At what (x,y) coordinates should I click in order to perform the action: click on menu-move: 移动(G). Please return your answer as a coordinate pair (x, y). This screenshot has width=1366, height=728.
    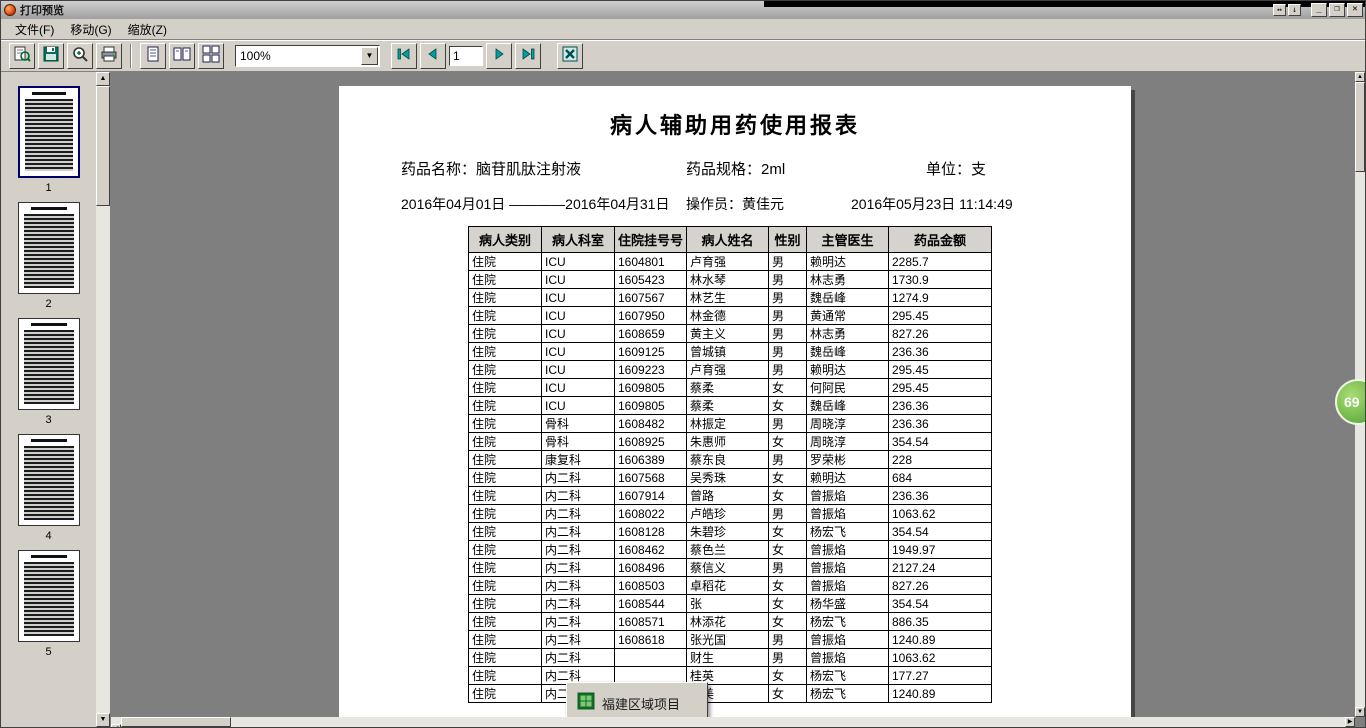
    Looking at the image, I should click on (90, 29).